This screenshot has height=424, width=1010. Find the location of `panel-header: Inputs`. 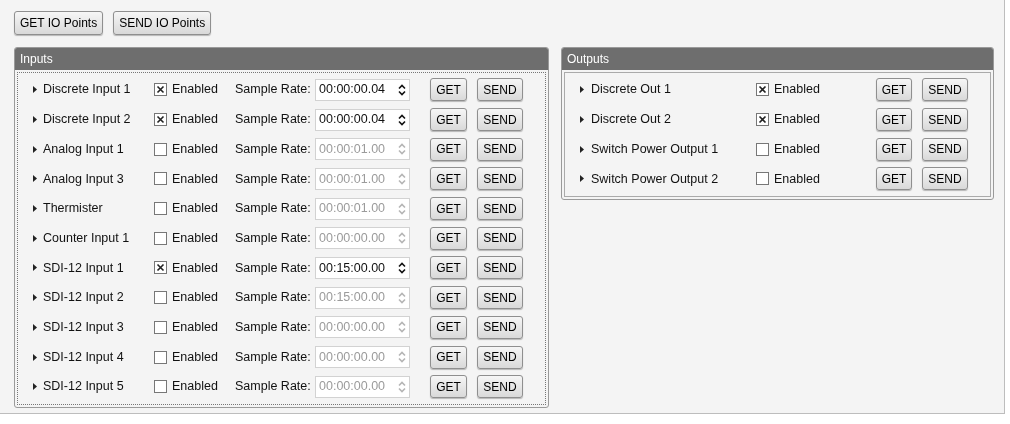

panel-header: Inputs is located at coordinates (281, 59).